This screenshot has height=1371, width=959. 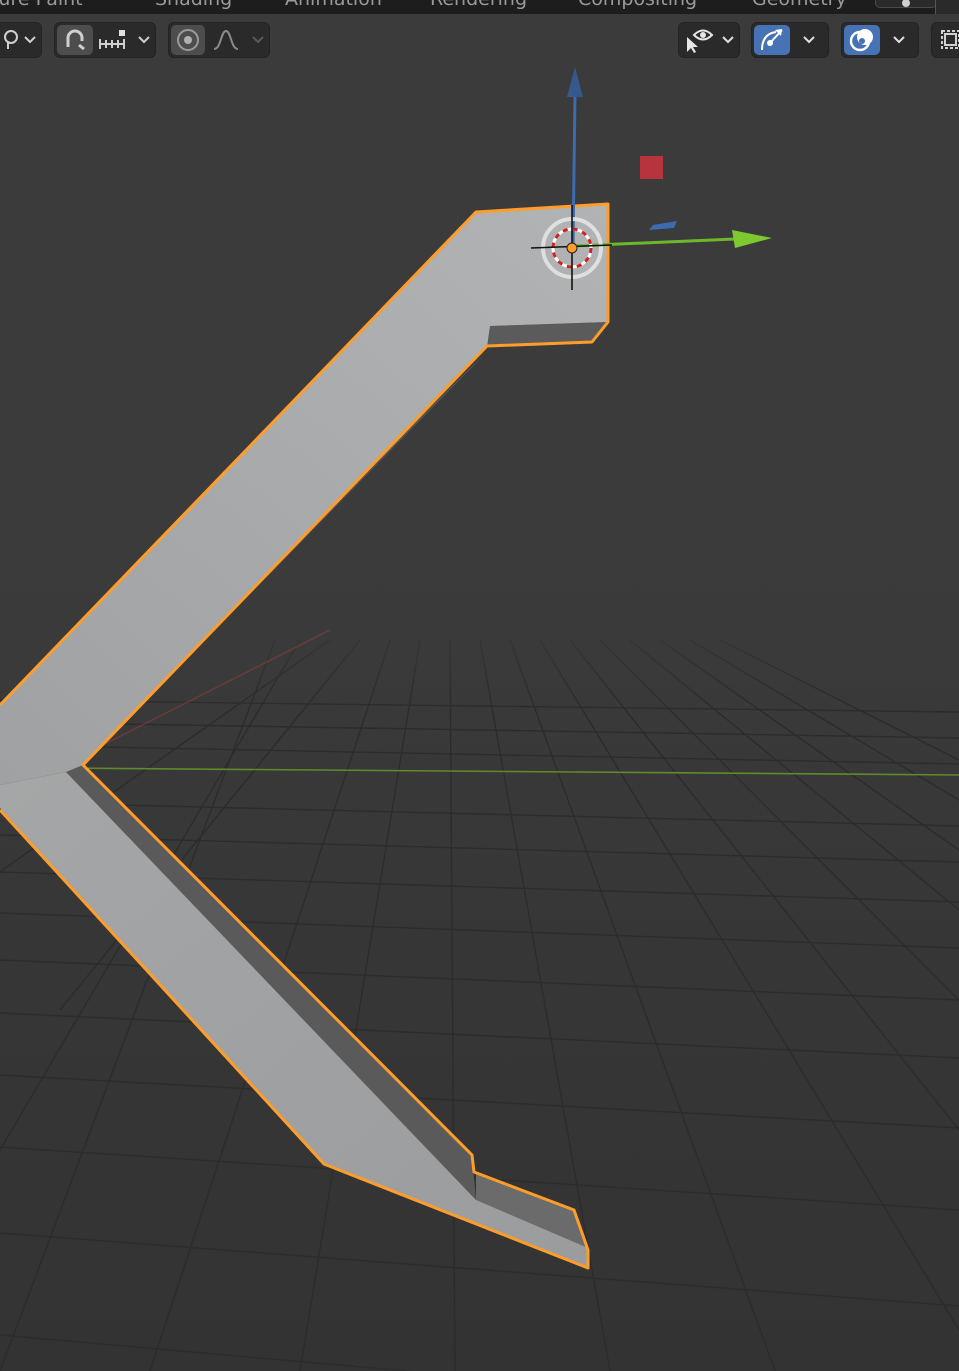 I want to click on xray-toggle-icon, so click(x=946, y=40).